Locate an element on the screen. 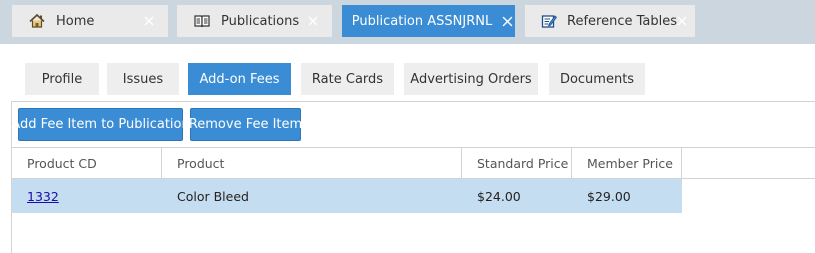 This screenshot has height=253, width=815. window-tab-label: Home is located at coordinates (75, 21).